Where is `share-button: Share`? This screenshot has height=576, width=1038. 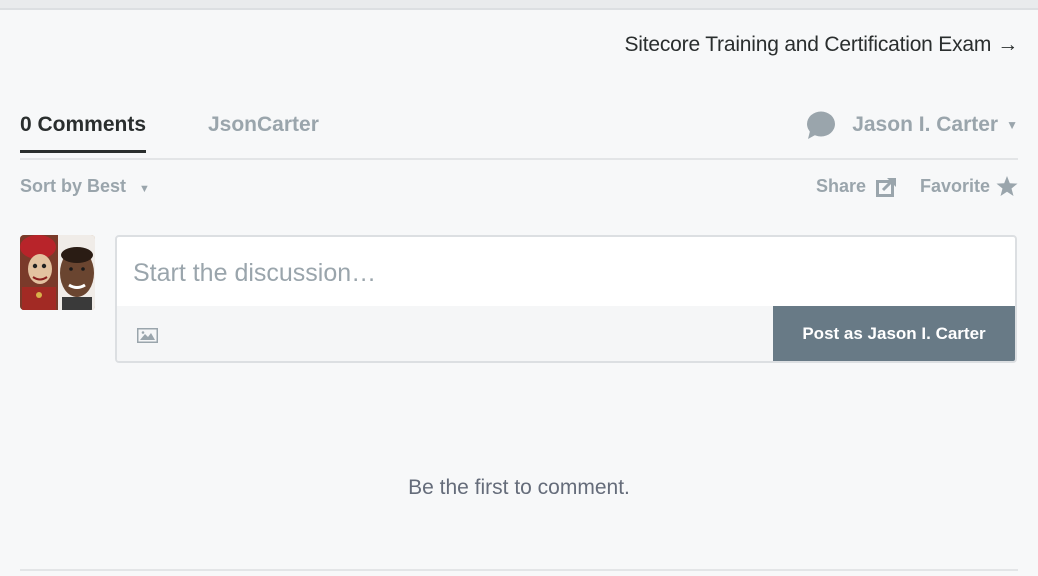 share-button: Share is located at coordinates (857, 186).